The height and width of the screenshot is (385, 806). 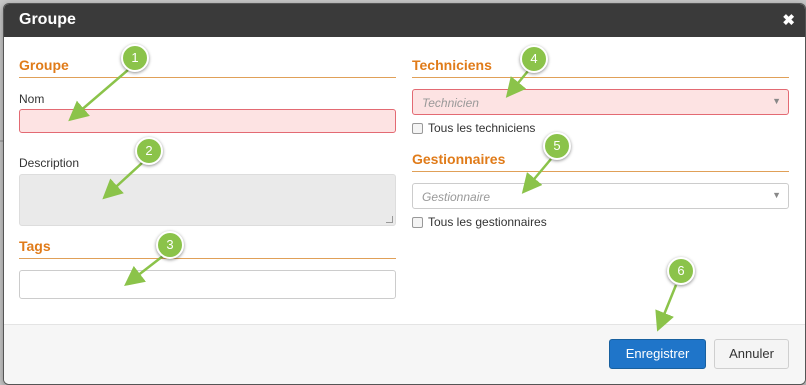 What do you see at coordinates (456, 197) in the screenshot?
I see `gestionnaire-placeholder: Gestionnaire` at bounding box center [456, 197].